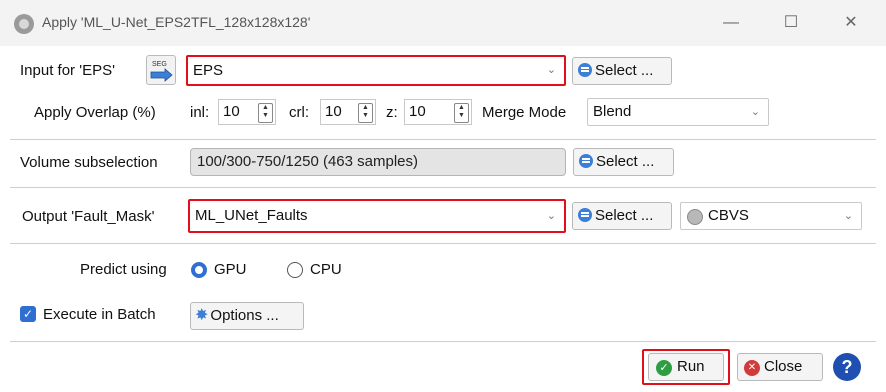 This screenshot has height=392, width=886. What do you see at coordinates (780, 367) in the screenshot?
I see `close-button: ✕ Close` at bounding box center [780, 367].